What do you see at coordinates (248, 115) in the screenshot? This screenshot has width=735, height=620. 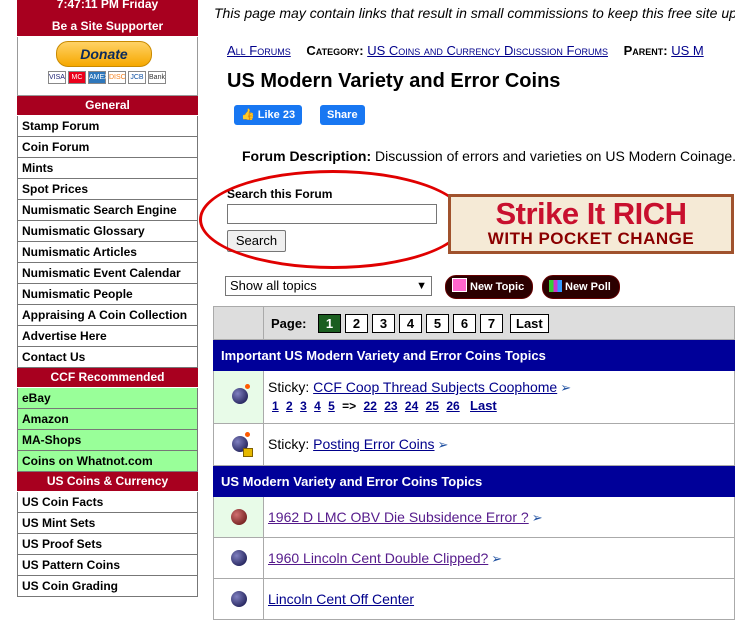 I see `thumbs-up-icon: 👍` at bounding box center [248, 115].